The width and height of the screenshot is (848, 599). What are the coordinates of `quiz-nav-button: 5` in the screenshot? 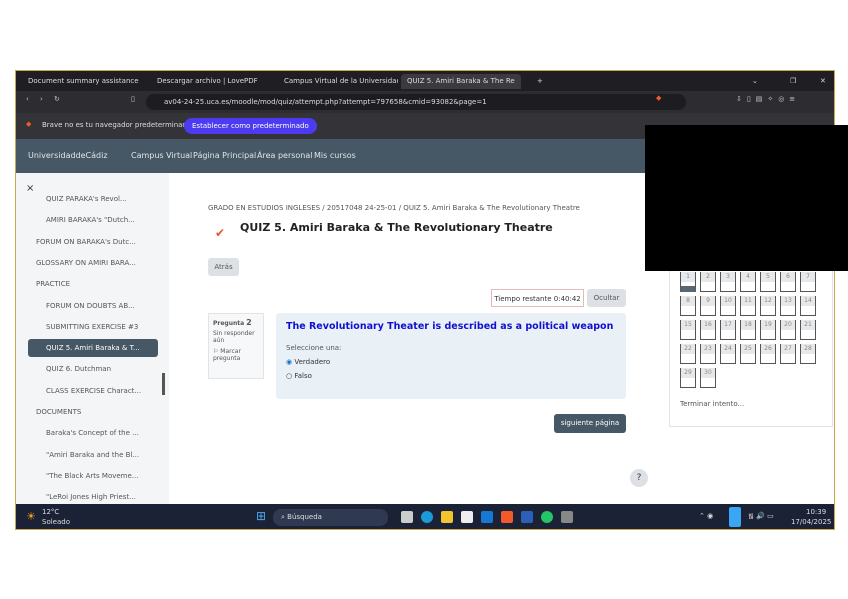 It's located at (768, 282).